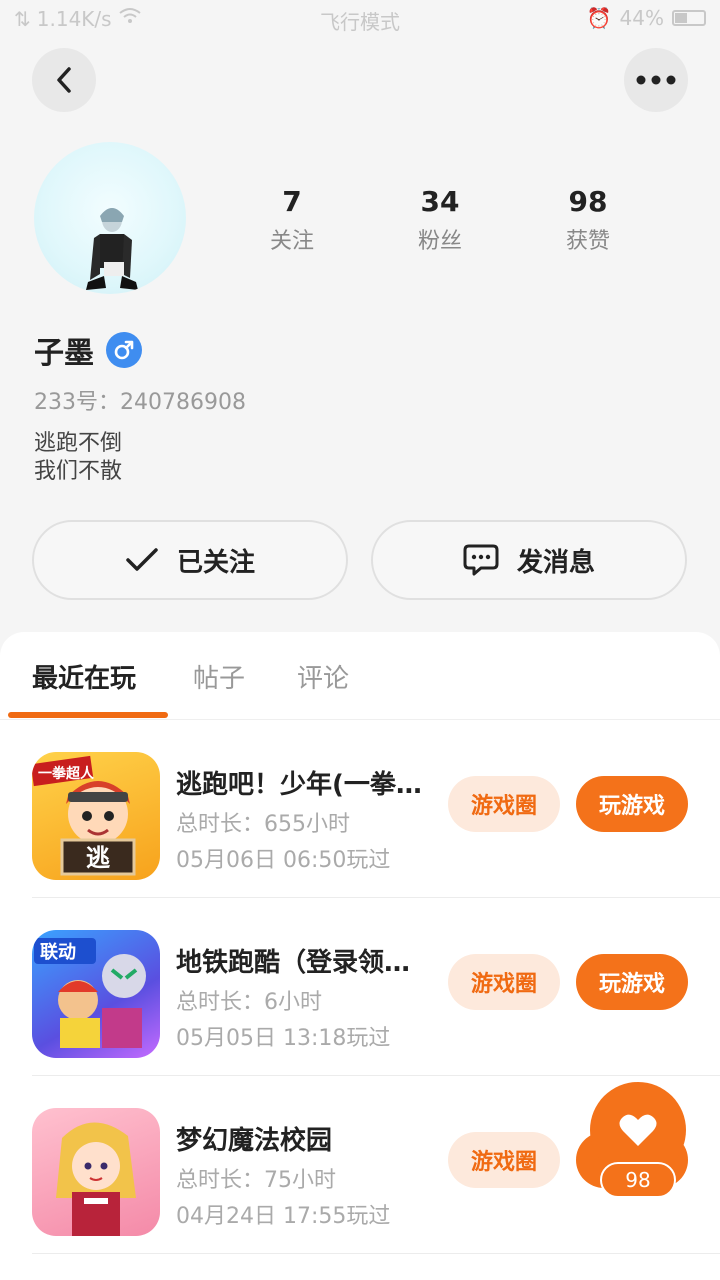  I want to click on send-message-button: 发消息, so click(529, 560).